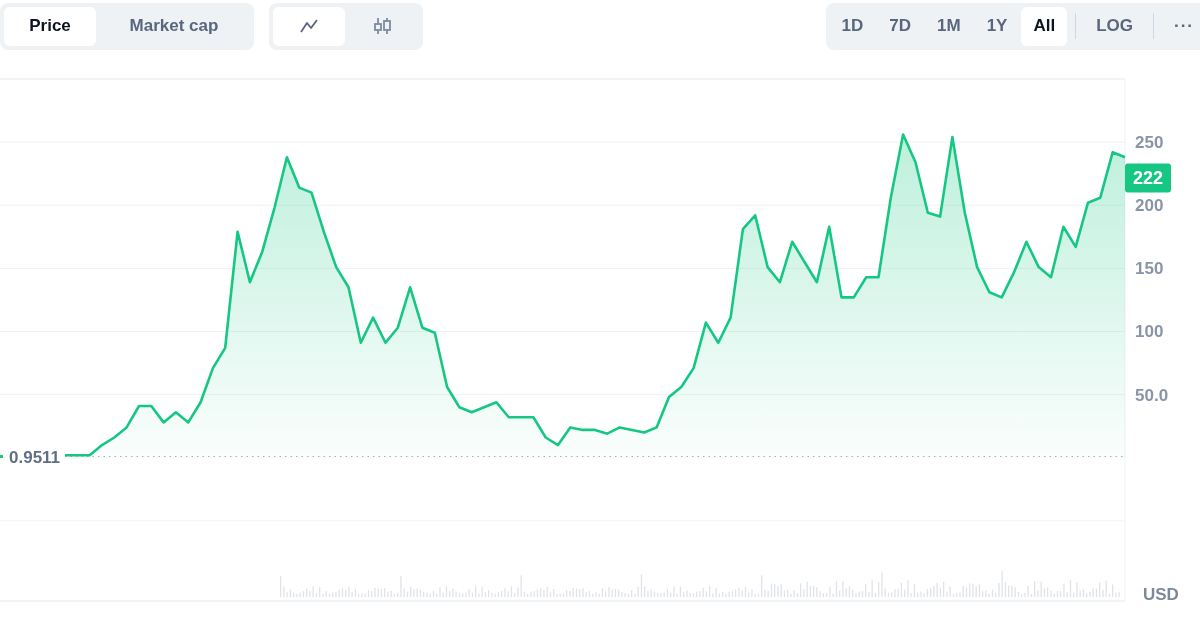  Describe the element at coordinates (35, 457) in the screenshot. I see `start-price-label: 0.9511` at that location.